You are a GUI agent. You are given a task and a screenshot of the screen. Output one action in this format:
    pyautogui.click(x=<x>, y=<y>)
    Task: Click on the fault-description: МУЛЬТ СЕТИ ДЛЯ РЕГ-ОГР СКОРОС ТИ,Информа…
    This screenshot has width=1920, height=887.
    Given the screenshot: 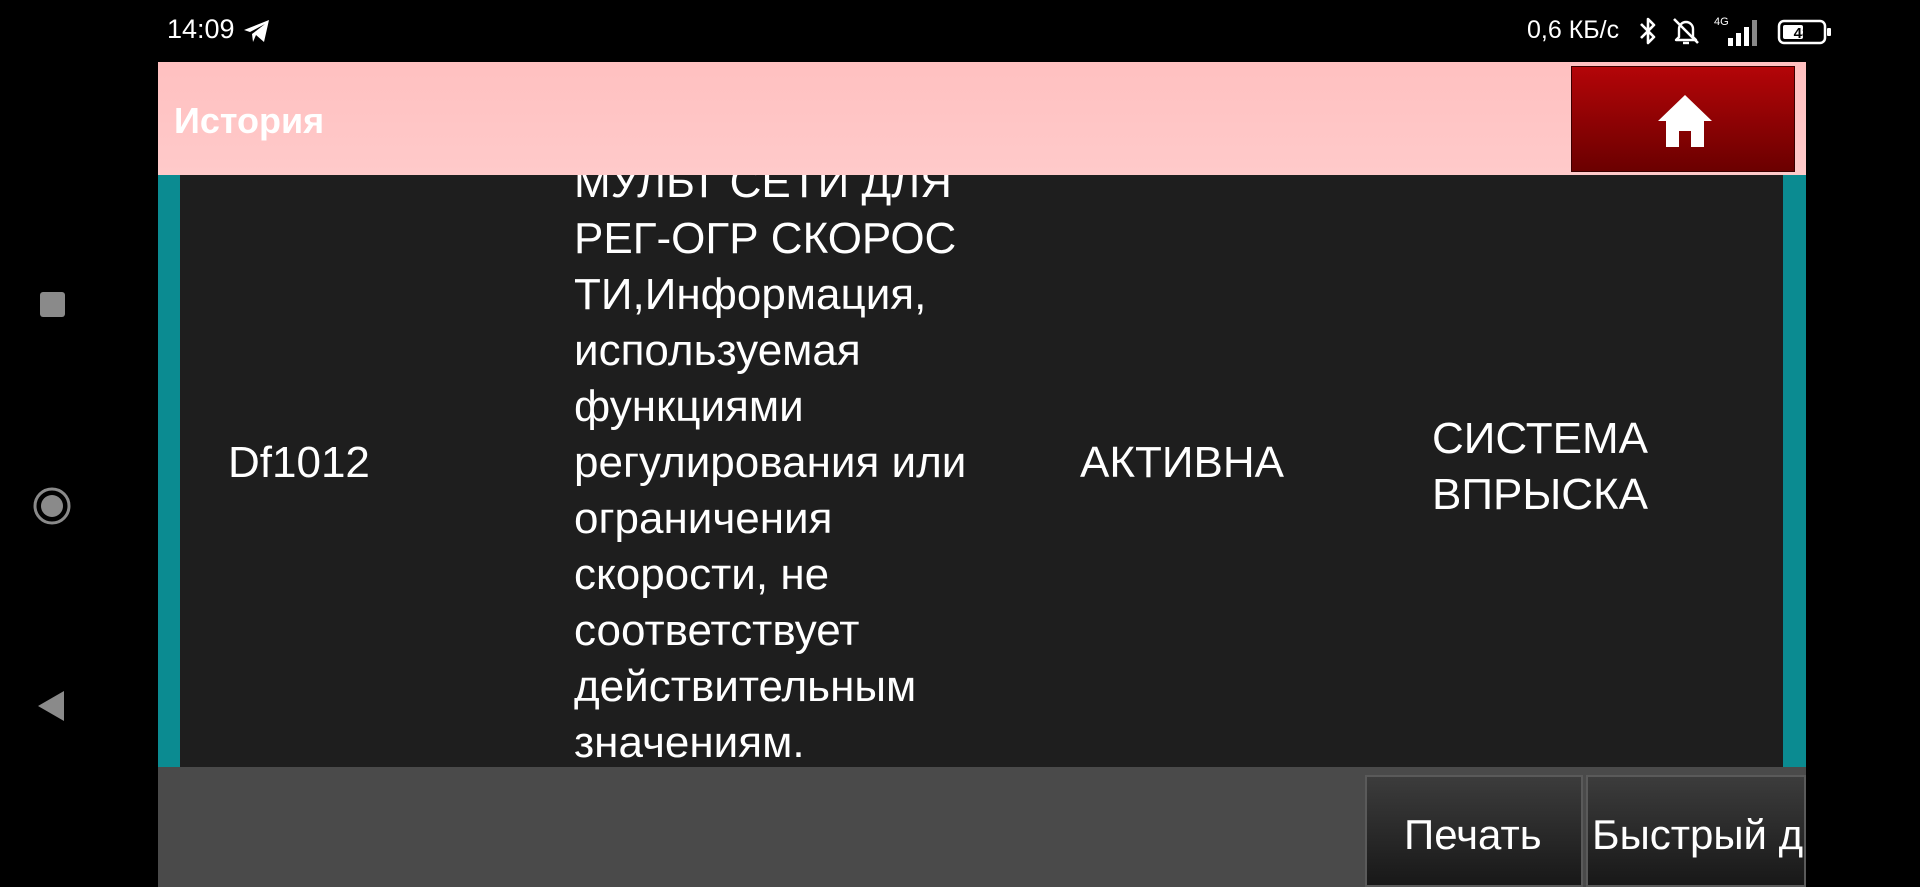 What is the action you would take?
    pyautogui.click(x=770, y=471)
    